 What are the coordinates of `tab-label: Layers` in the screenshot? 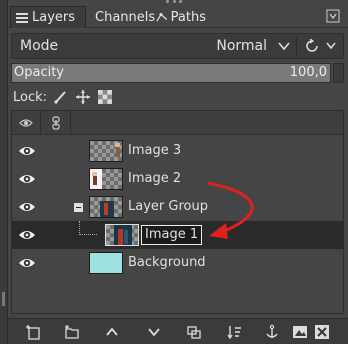 It's located at (54, 17).